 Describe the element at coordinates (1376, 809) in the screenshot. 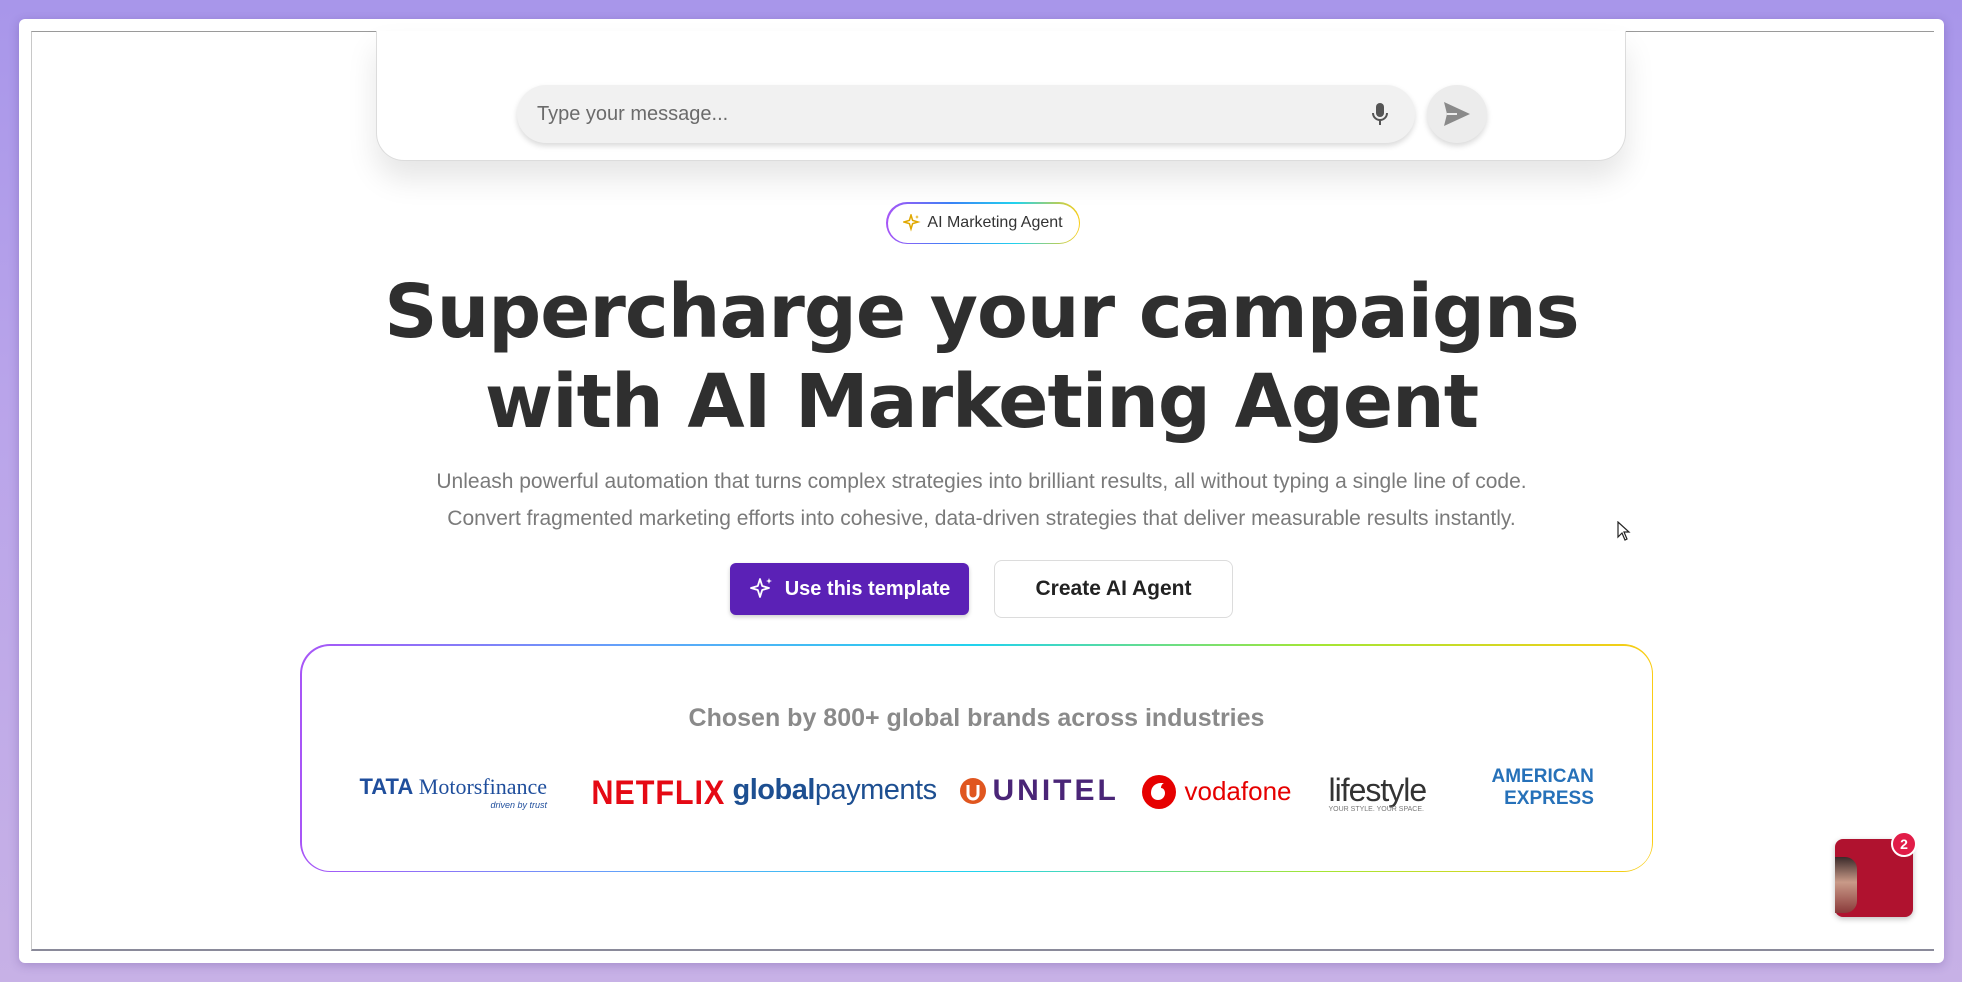

I see `lifestyle-tagline: YOUR STYLE. YOUR SPACE.` at that location.